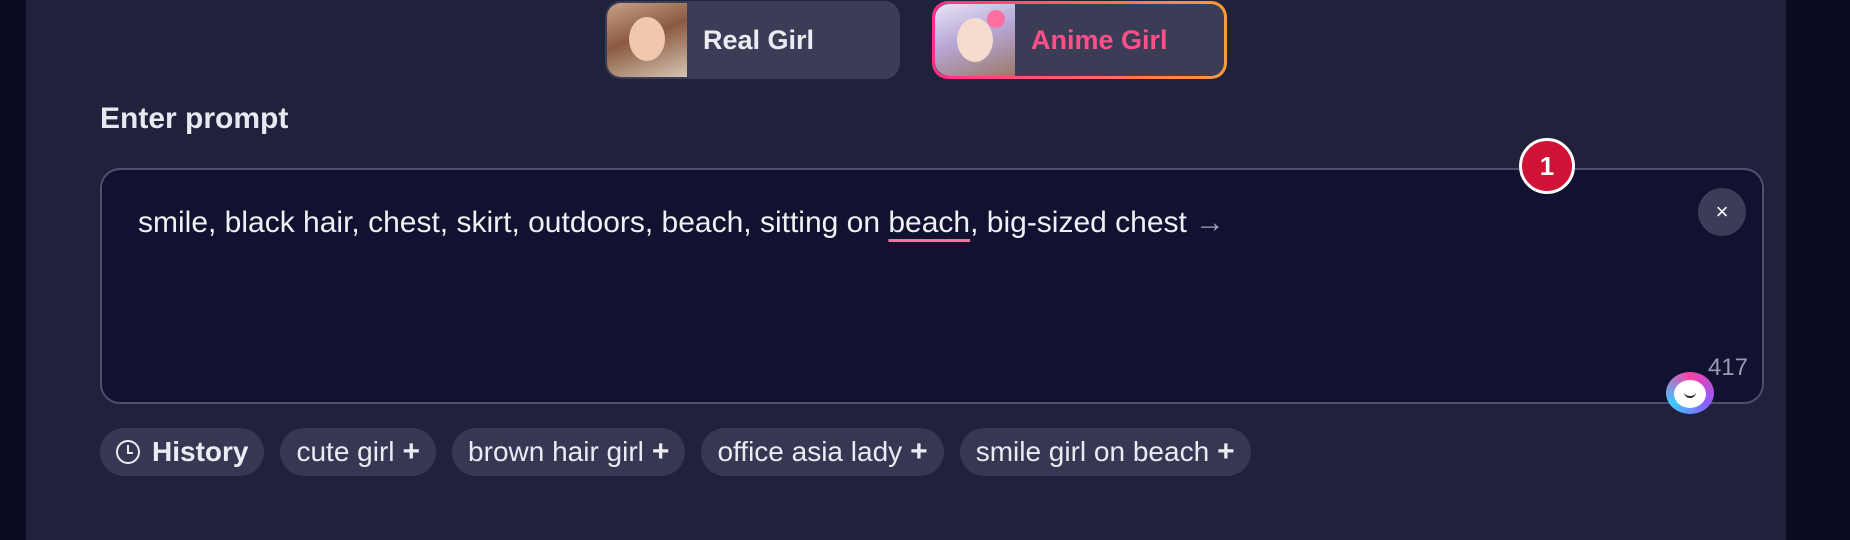  I want to click on notification-badge: 1, so click(1547, 166).